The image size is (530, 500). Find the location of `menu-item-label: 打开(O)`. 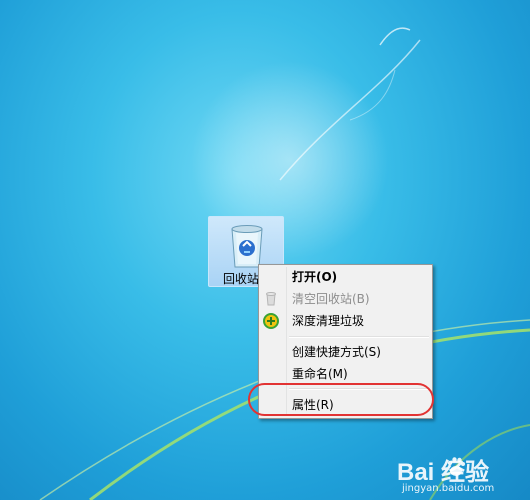

menu-item-label: 打开(O) is located at coordinates (315, 277).